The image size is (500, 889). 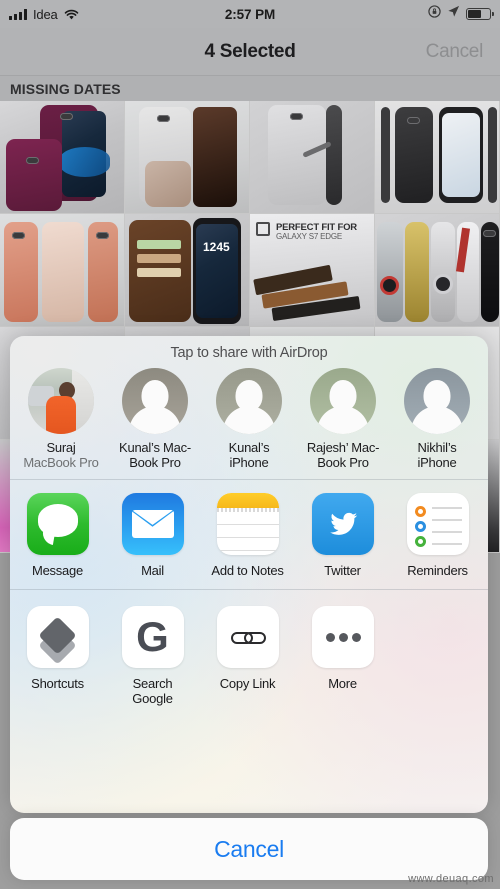 I want to click on airdrop-contact: Suraj MacBook Pro, so click(x=61, y=419).